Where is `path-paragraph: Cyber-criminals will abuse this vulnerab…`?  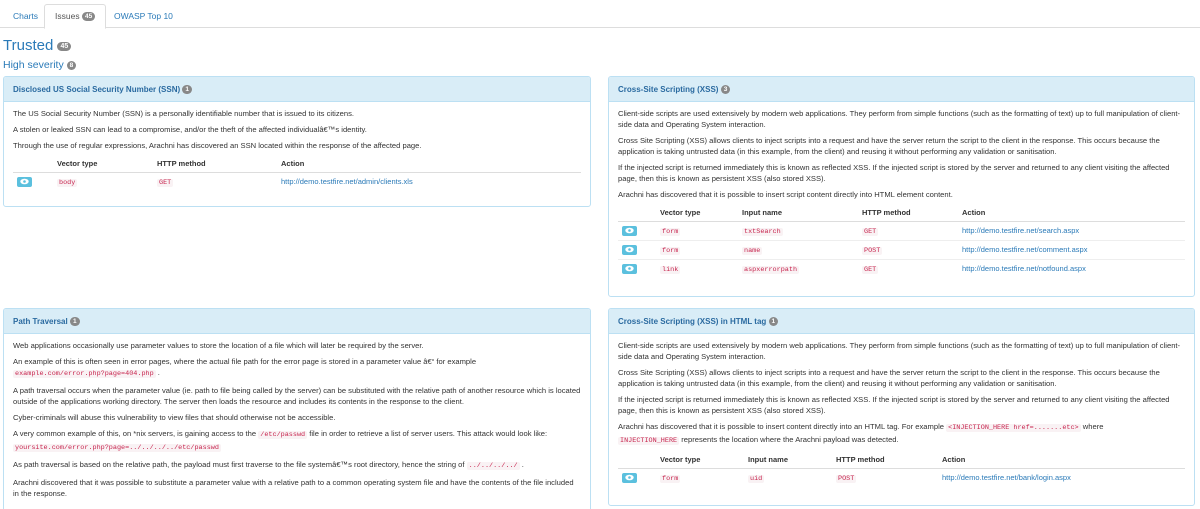 path-paragraph: Cyber-criminals will abuse this vulnerab… is located at coordinates (174, 417).